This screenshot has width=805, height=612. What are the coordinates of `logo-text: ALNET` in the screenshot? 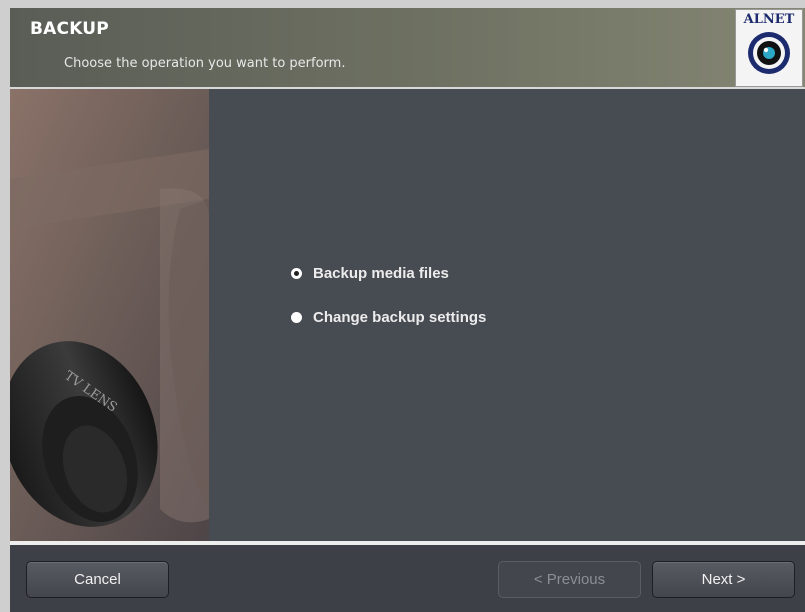 It's located at (769, 19).